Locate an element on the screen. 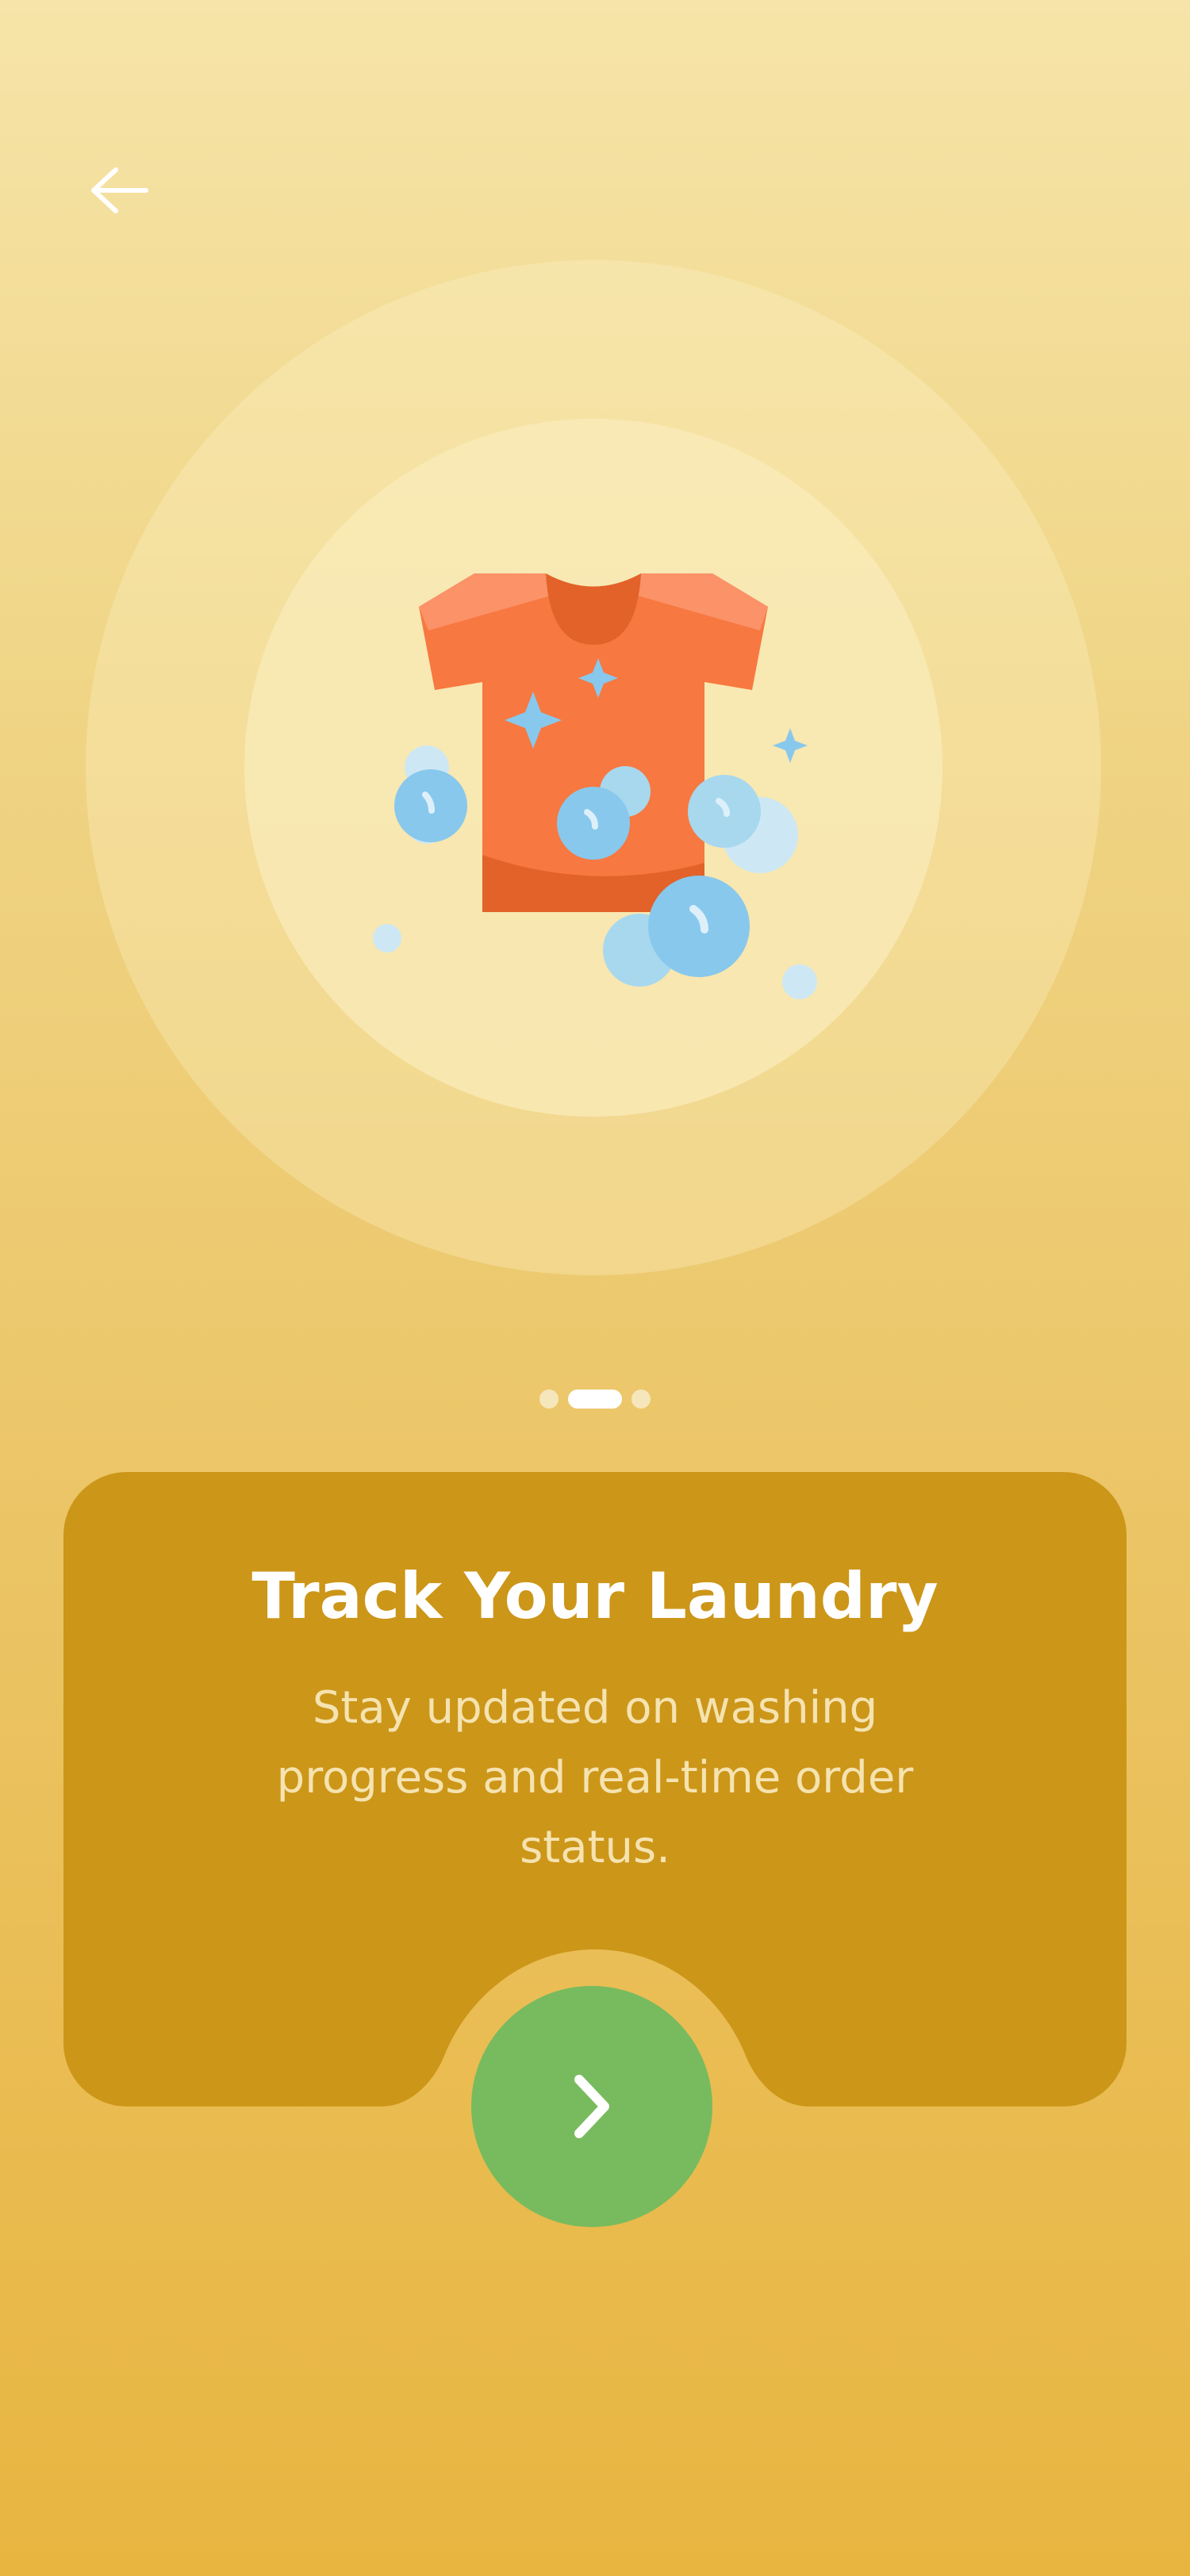 This screenshot has height=2576, width=1190. page-indicator is located at coordinates (595, 1400).